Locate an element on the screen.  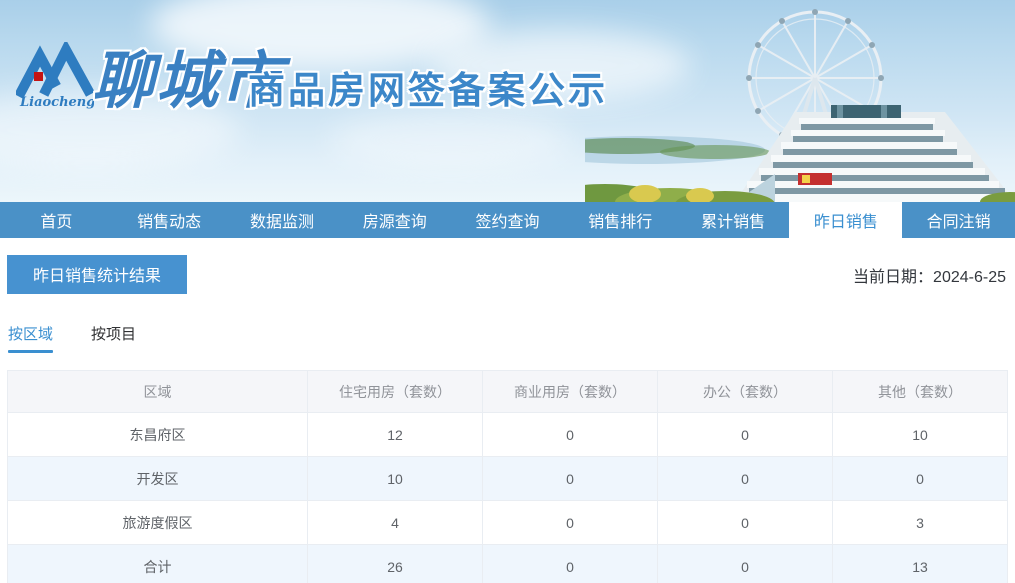
col-header-other: 其他（套数） is located at coordinates (920, 391).